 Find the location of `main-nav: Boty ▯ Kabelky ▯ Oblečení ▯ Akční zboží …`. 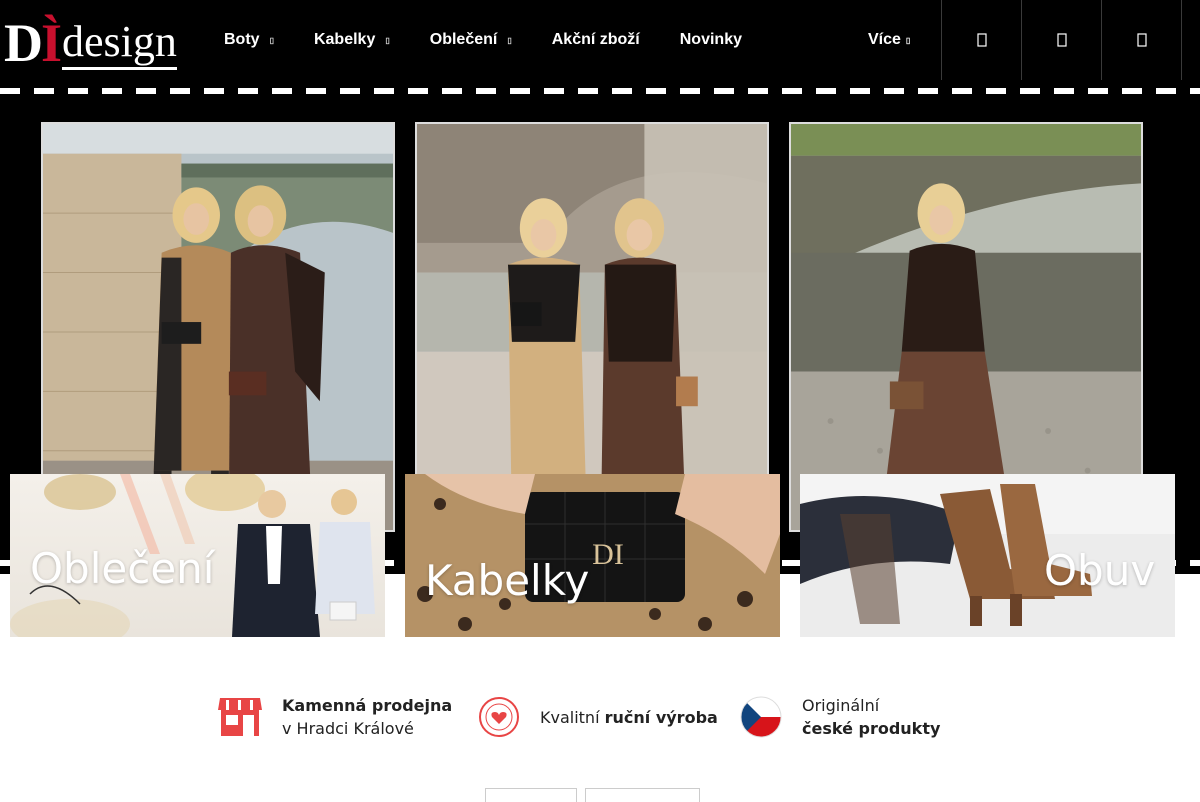

main-nav: Boty ▯ Kabelky ▯ Oblečení ▯ Akční zboží … is located at coordinates (503, 40).